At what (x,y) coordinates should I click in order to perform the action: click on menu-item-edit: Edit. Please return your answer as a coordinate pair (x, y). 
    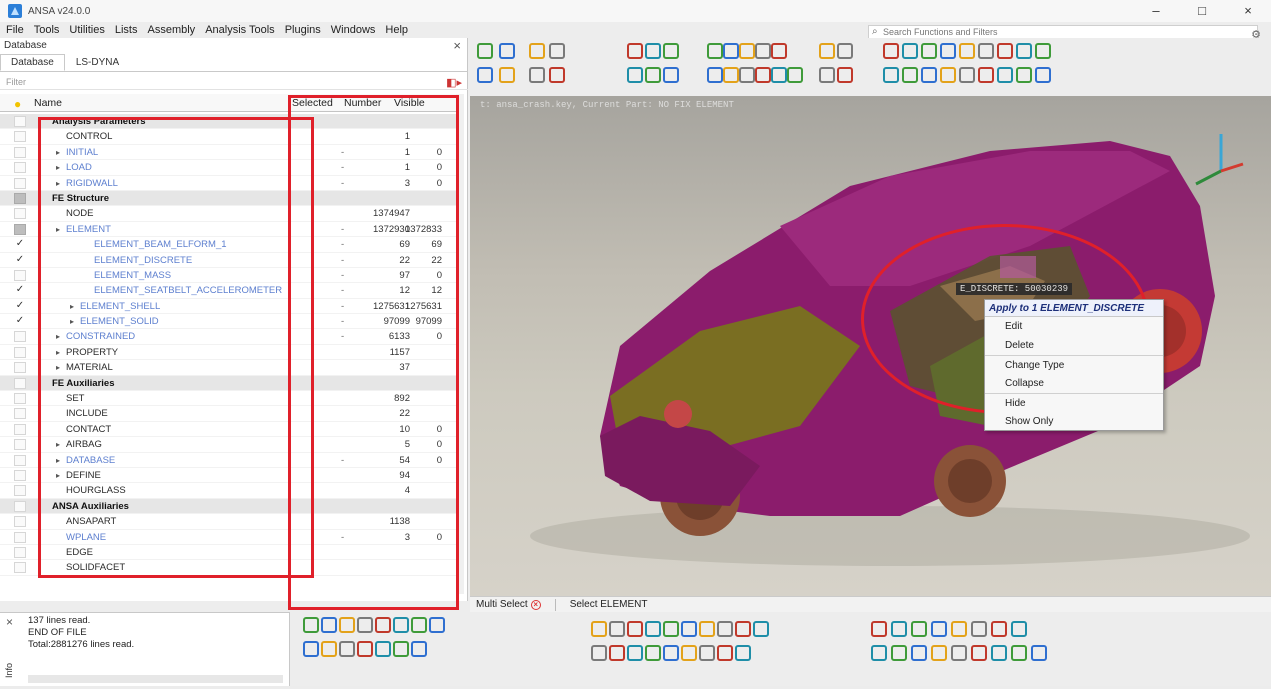
    Looking at the image, I should click on (1074, 326).